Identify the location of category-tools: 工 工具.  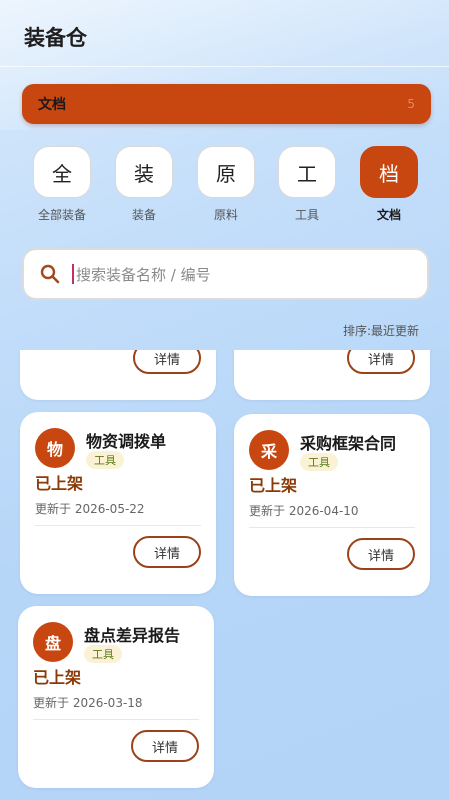
(307, 184).